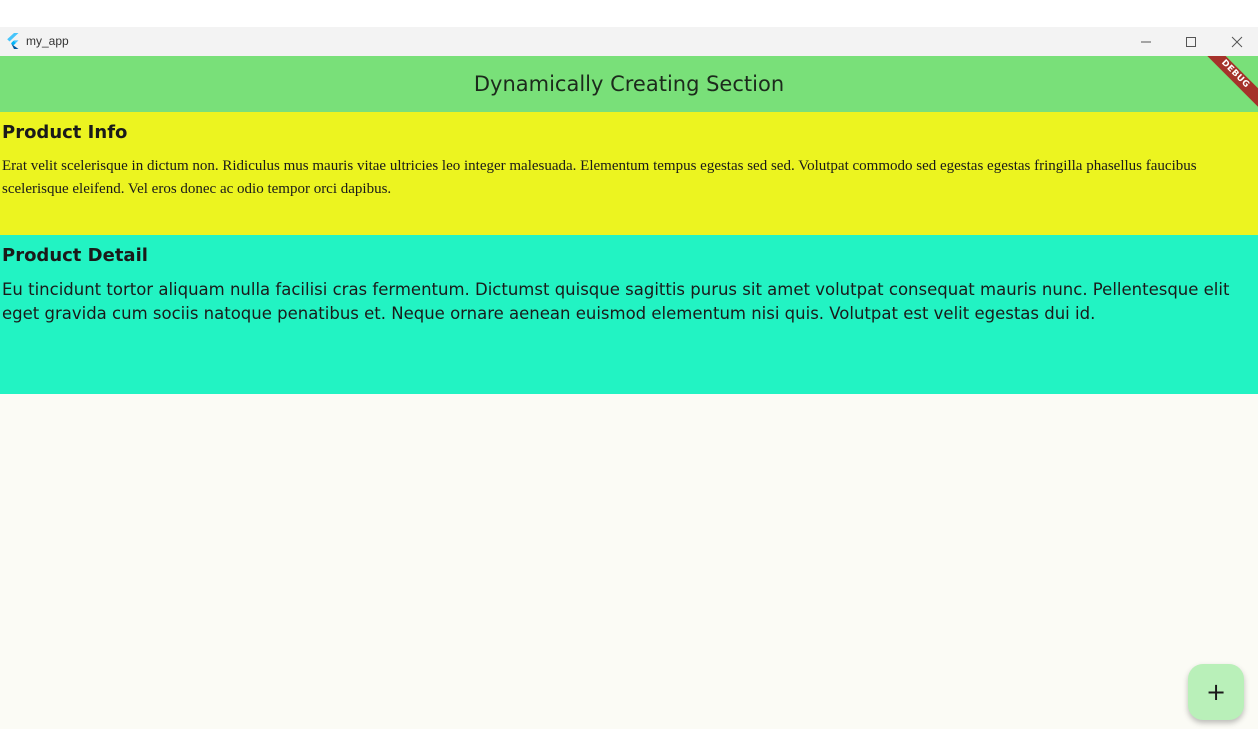 This screenshot has height=729, width=1258. Describe the element at coordinates (13, 41) in the screenshot. I see `flutter-logo-icon` at that location.